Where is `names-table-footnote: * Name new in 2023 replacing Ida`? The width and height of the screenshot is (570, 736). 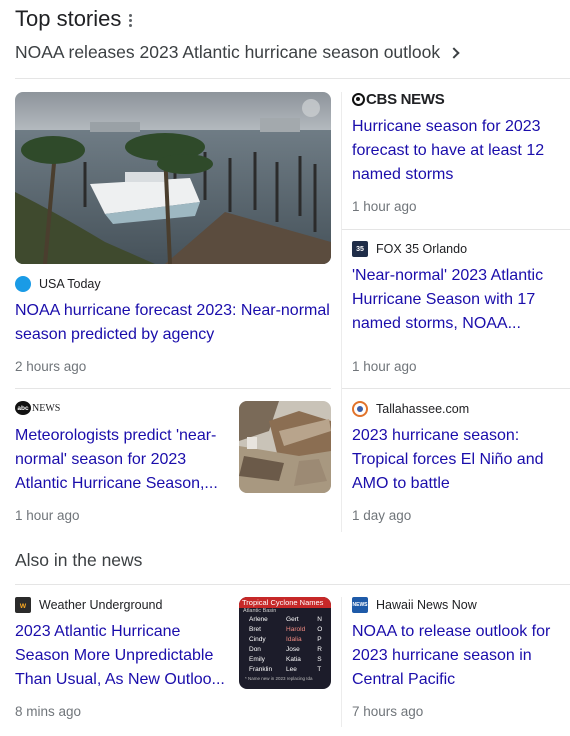
names-table-footnote: * Name new in 2023 replacing Ida is located at coordinates (279, 678).